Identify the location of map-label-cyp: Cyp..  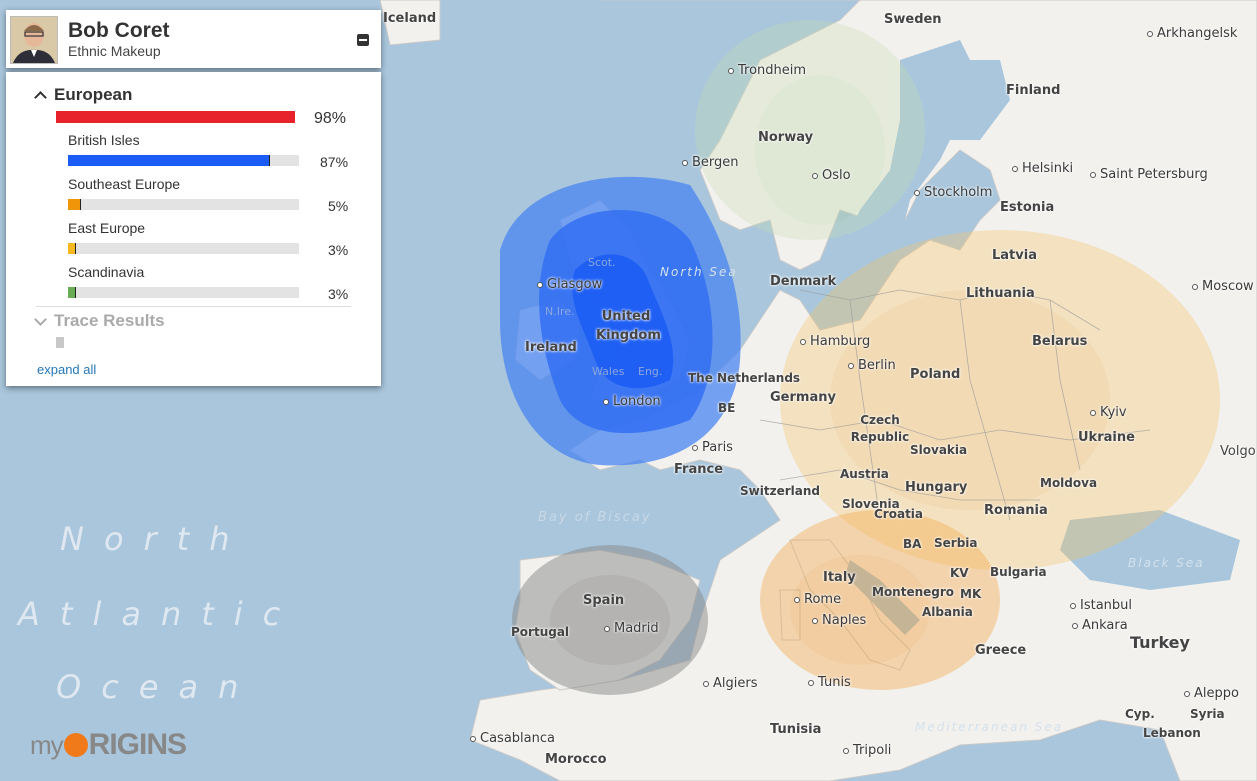
(1140, 714).